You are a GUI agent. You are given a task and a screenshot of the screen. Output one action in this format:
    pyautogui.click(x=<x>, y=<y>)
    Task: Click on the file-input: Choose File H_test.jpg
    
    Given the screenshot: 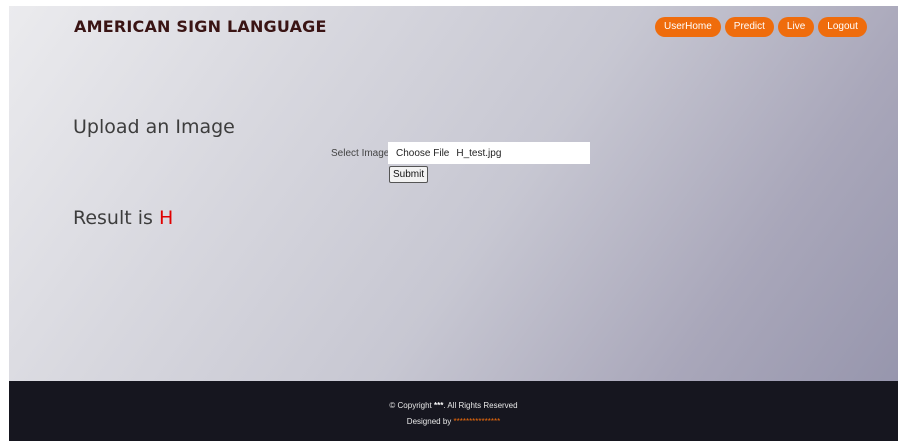 What is the action you would take?
    pyautogui.click(x=489, y=153)
    